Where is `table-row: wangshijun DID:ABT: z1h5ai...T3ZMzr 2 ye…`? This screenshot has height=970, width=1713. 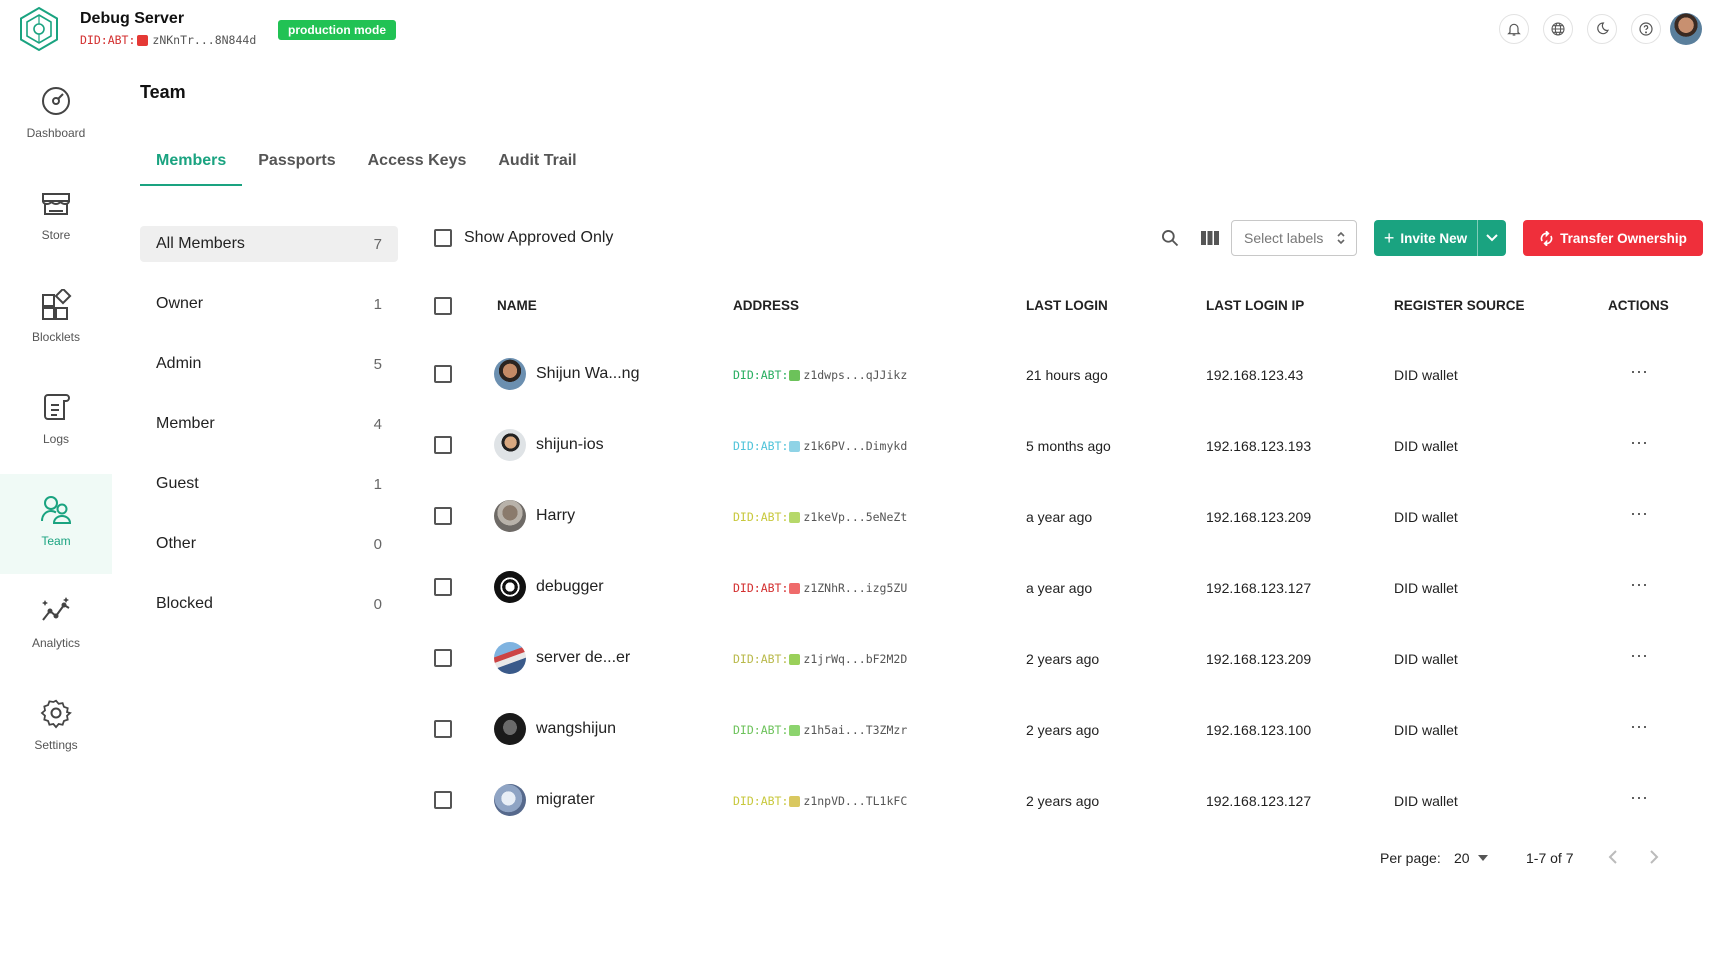
table-row: wangshijun DID:ABT: z1h5ai...T3ZMzr 2 ye… is located at coordinates (1069, 729).